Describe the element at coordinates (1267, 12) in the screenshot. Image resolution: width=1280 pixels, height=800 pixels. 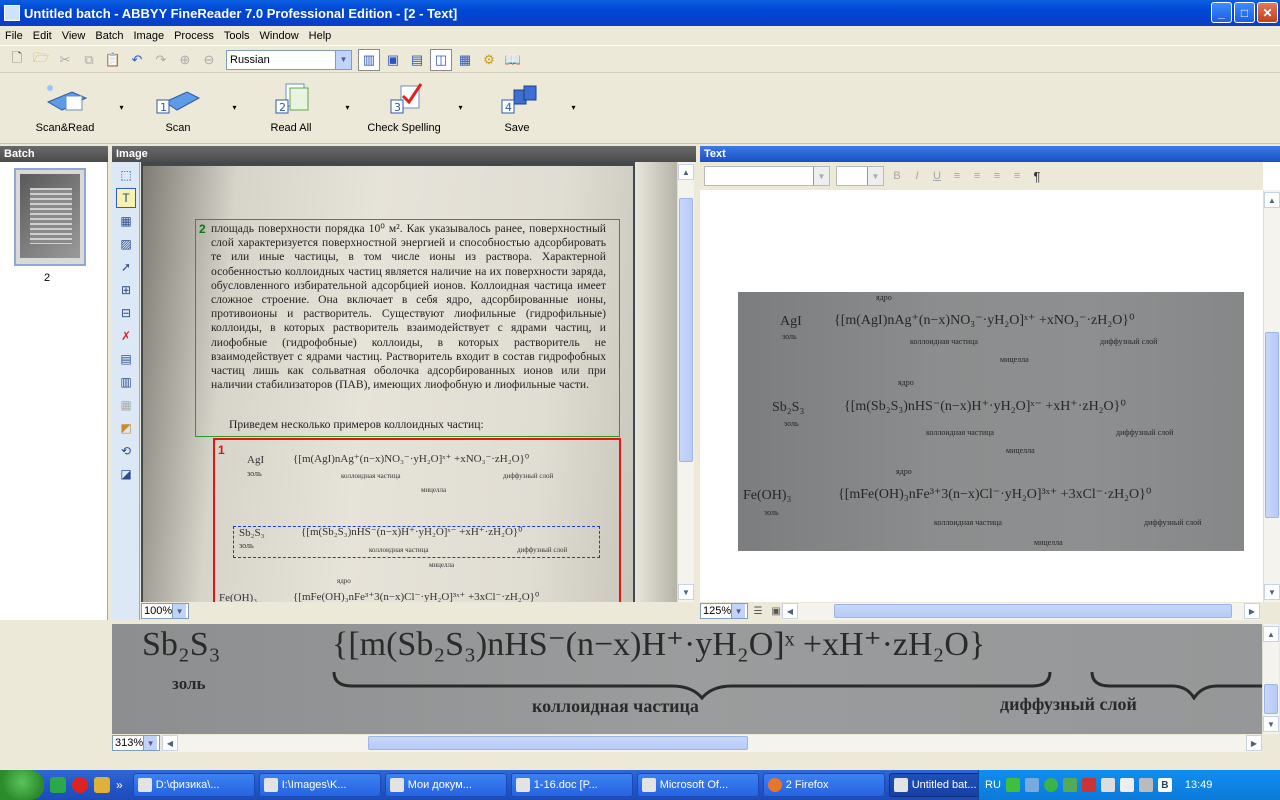
I see `close-button: ✕` at that location.